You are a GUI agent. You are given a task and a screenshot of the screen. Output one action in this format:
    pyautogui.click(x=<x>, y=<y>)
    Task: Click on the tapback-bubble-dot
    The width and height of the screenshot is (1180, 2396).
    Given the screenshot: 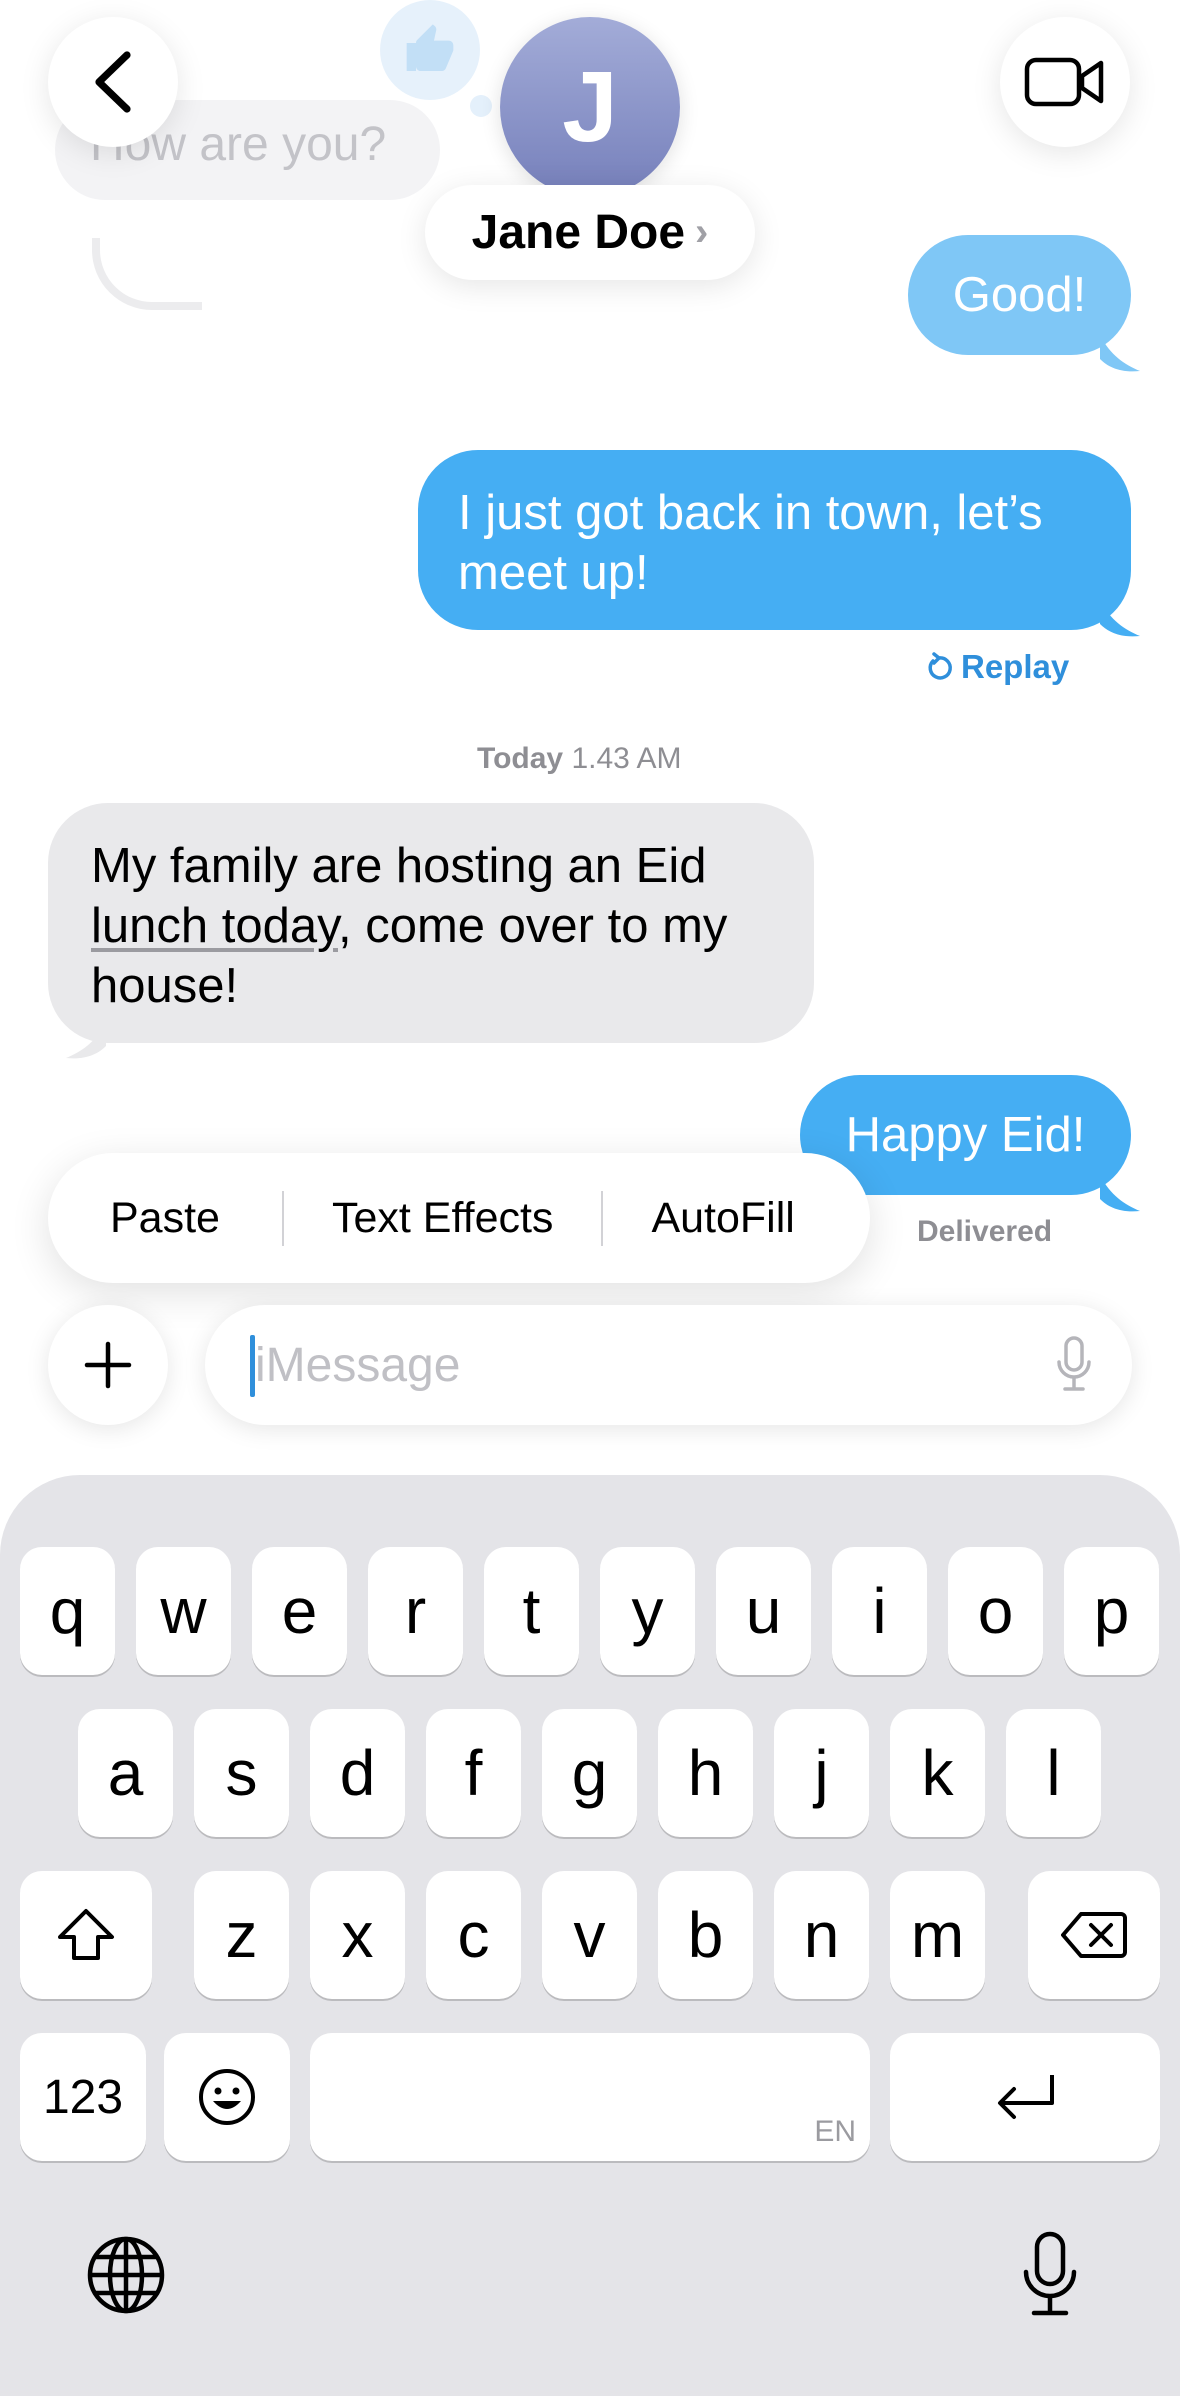 What is the action you would take?
    pyautogui.click(x=481, y=106)
    